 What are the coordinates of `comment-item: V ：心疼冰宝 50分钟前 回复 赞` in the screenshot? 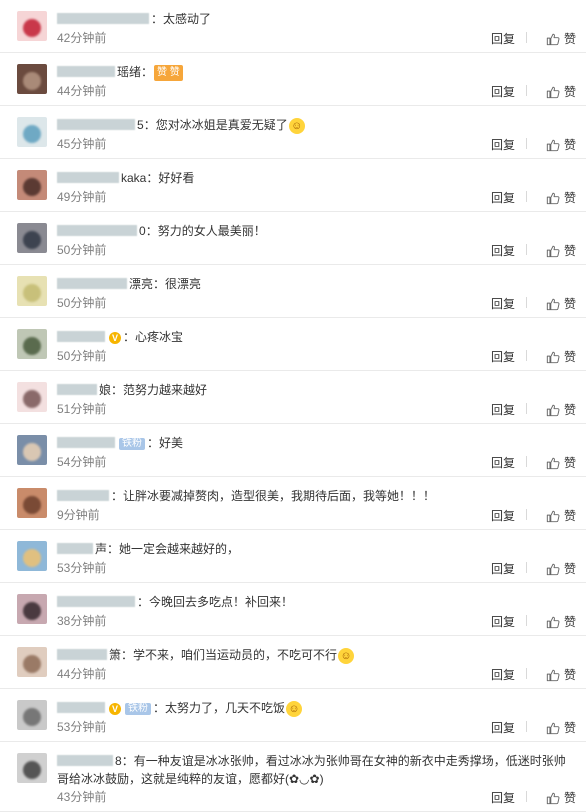 It's located at (293, 344).